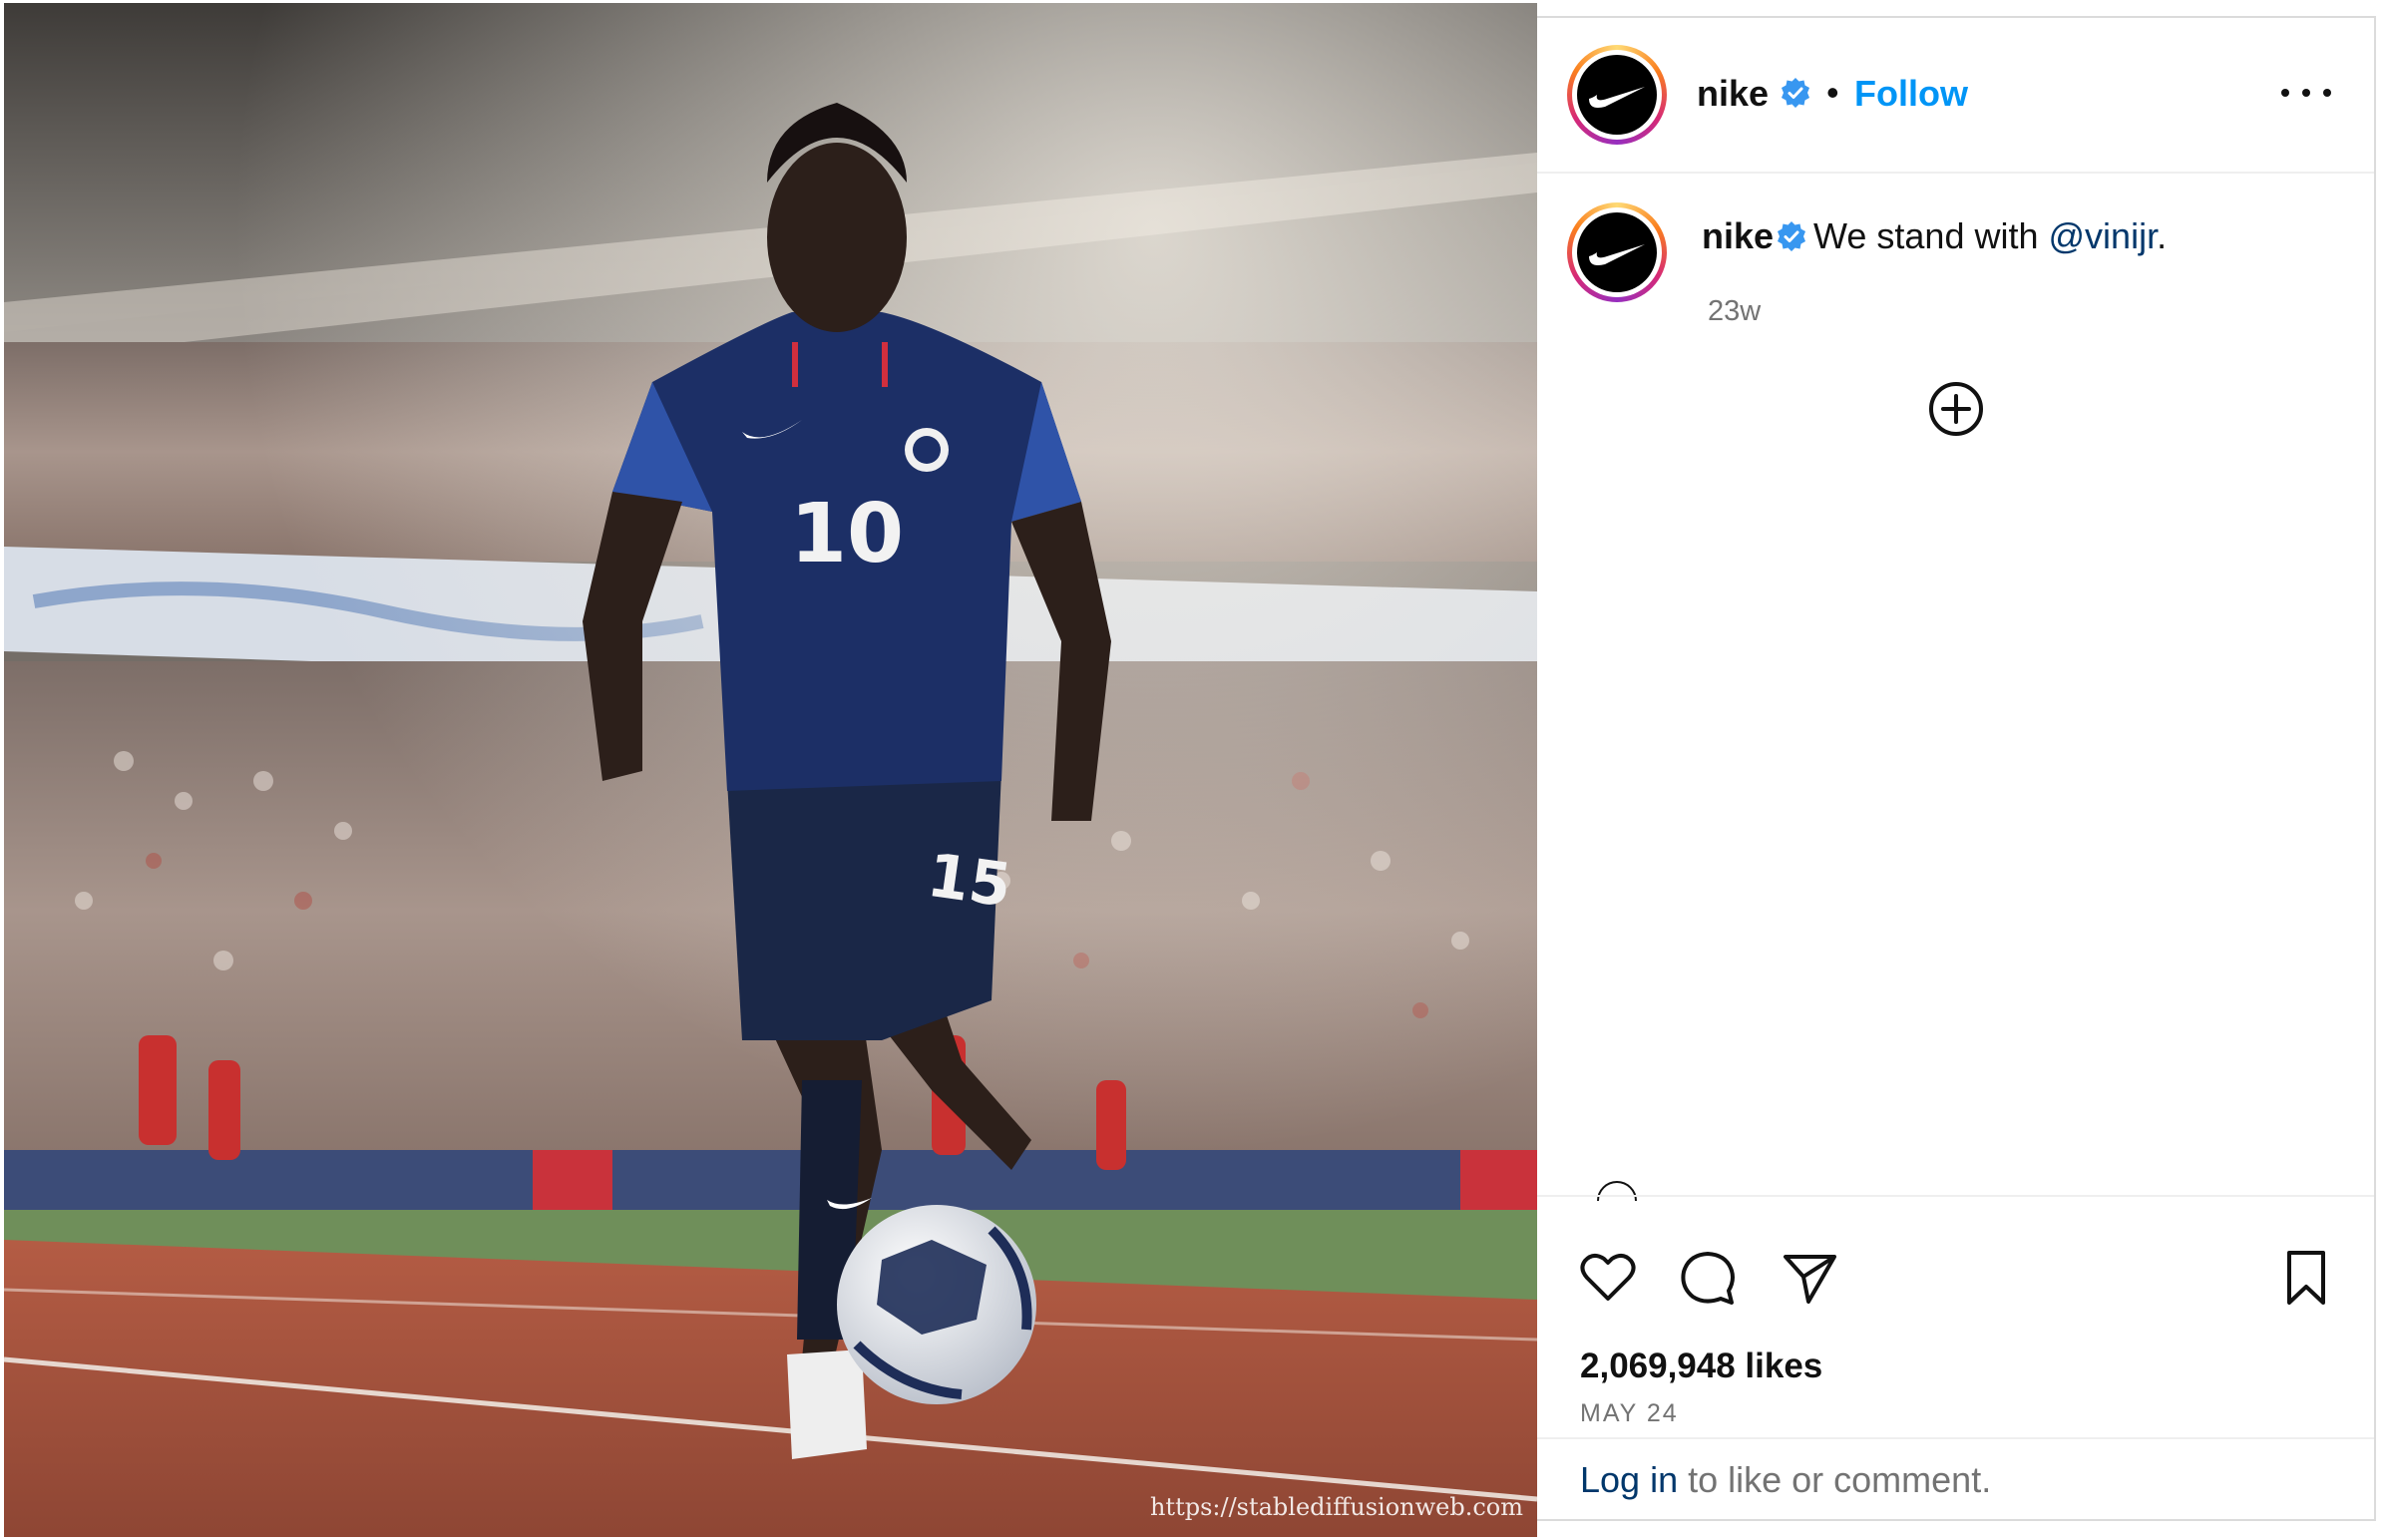  I want to click on like-heart-icon, so click(1608, 1278).